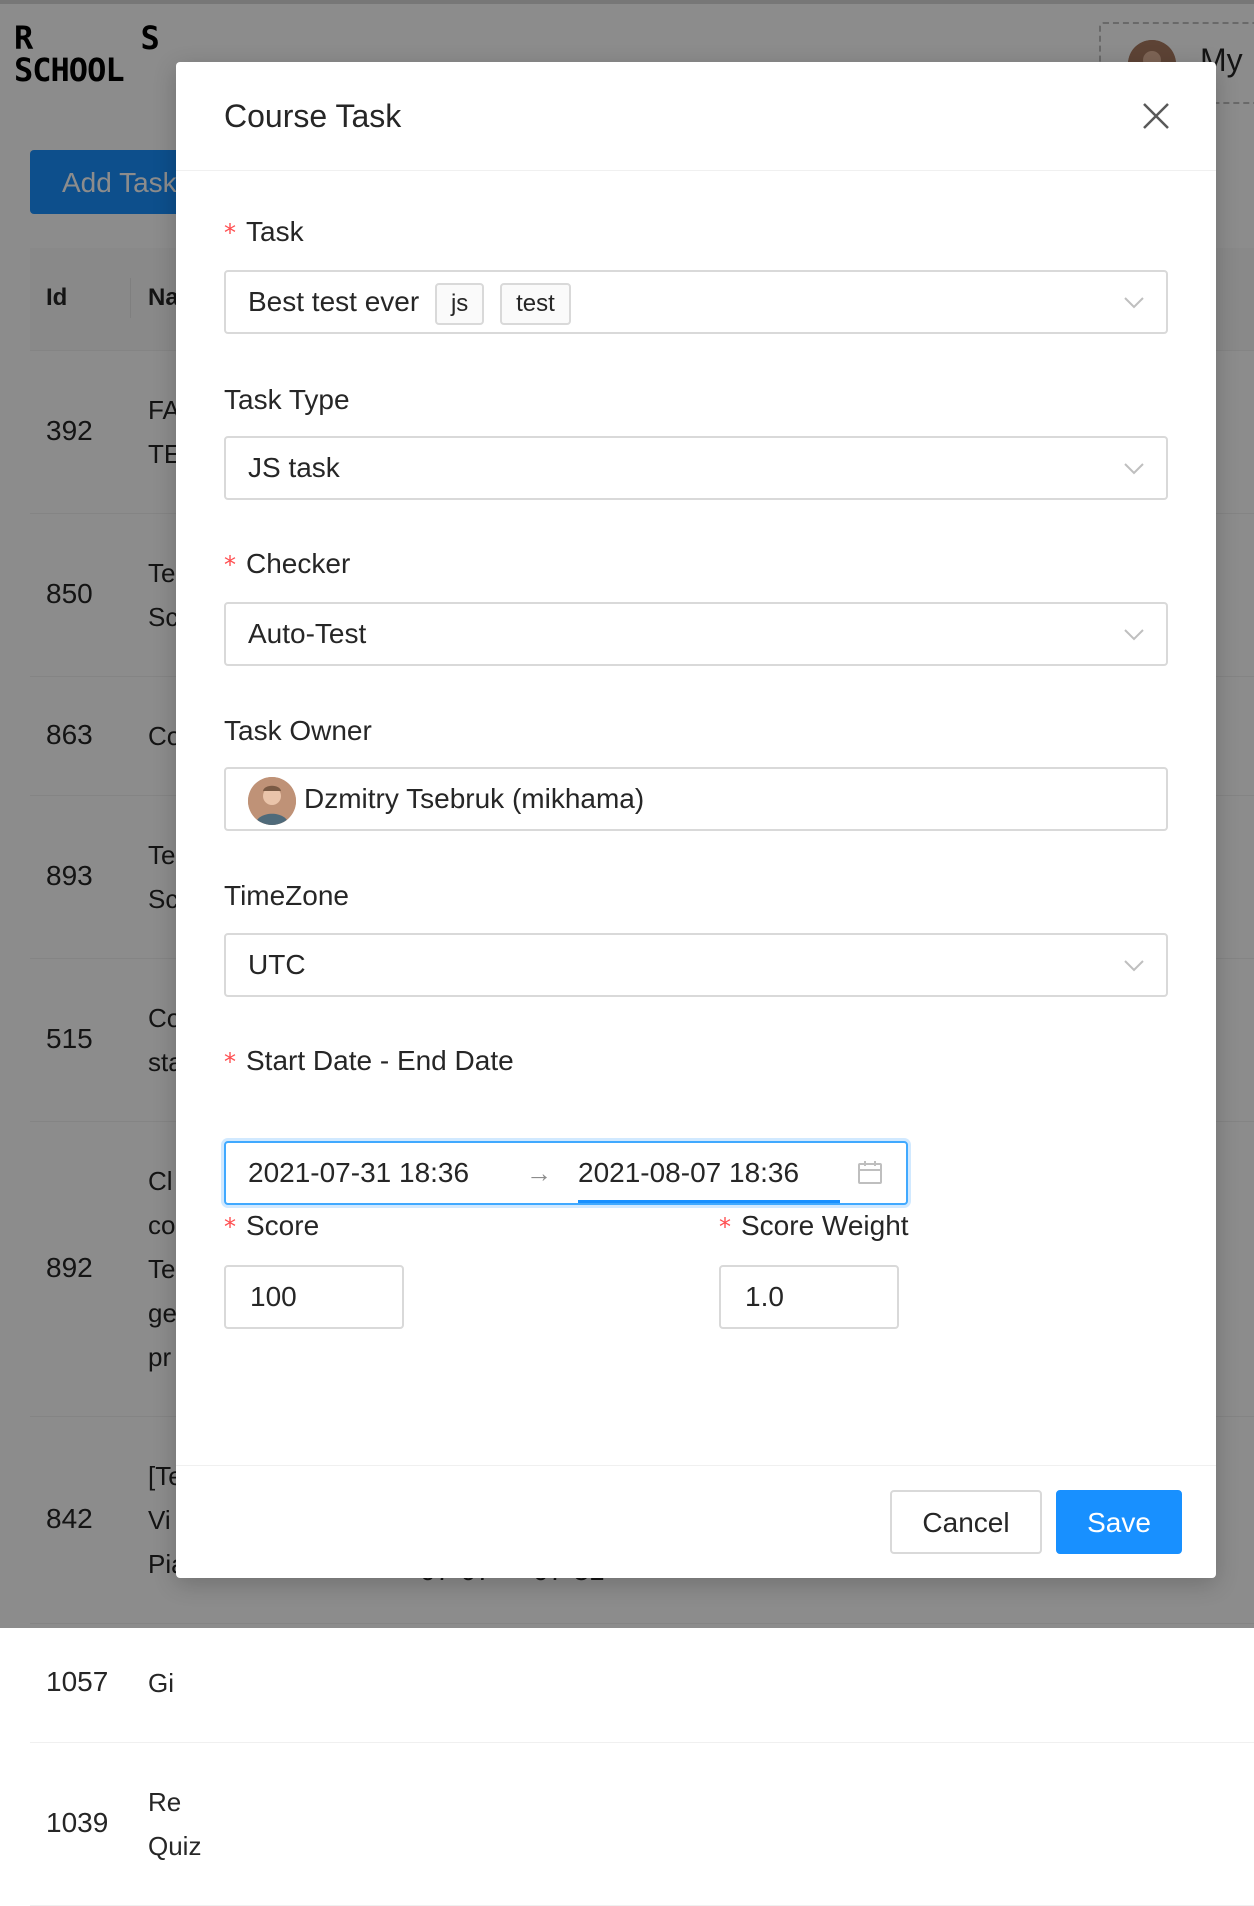 Image resolution: width=1254 pixels, height=1906 pixels. What do you see at coordinates (709, 1201) in the screenshot?
I see `active-input-indicator` at bounding box center [709, 1201].